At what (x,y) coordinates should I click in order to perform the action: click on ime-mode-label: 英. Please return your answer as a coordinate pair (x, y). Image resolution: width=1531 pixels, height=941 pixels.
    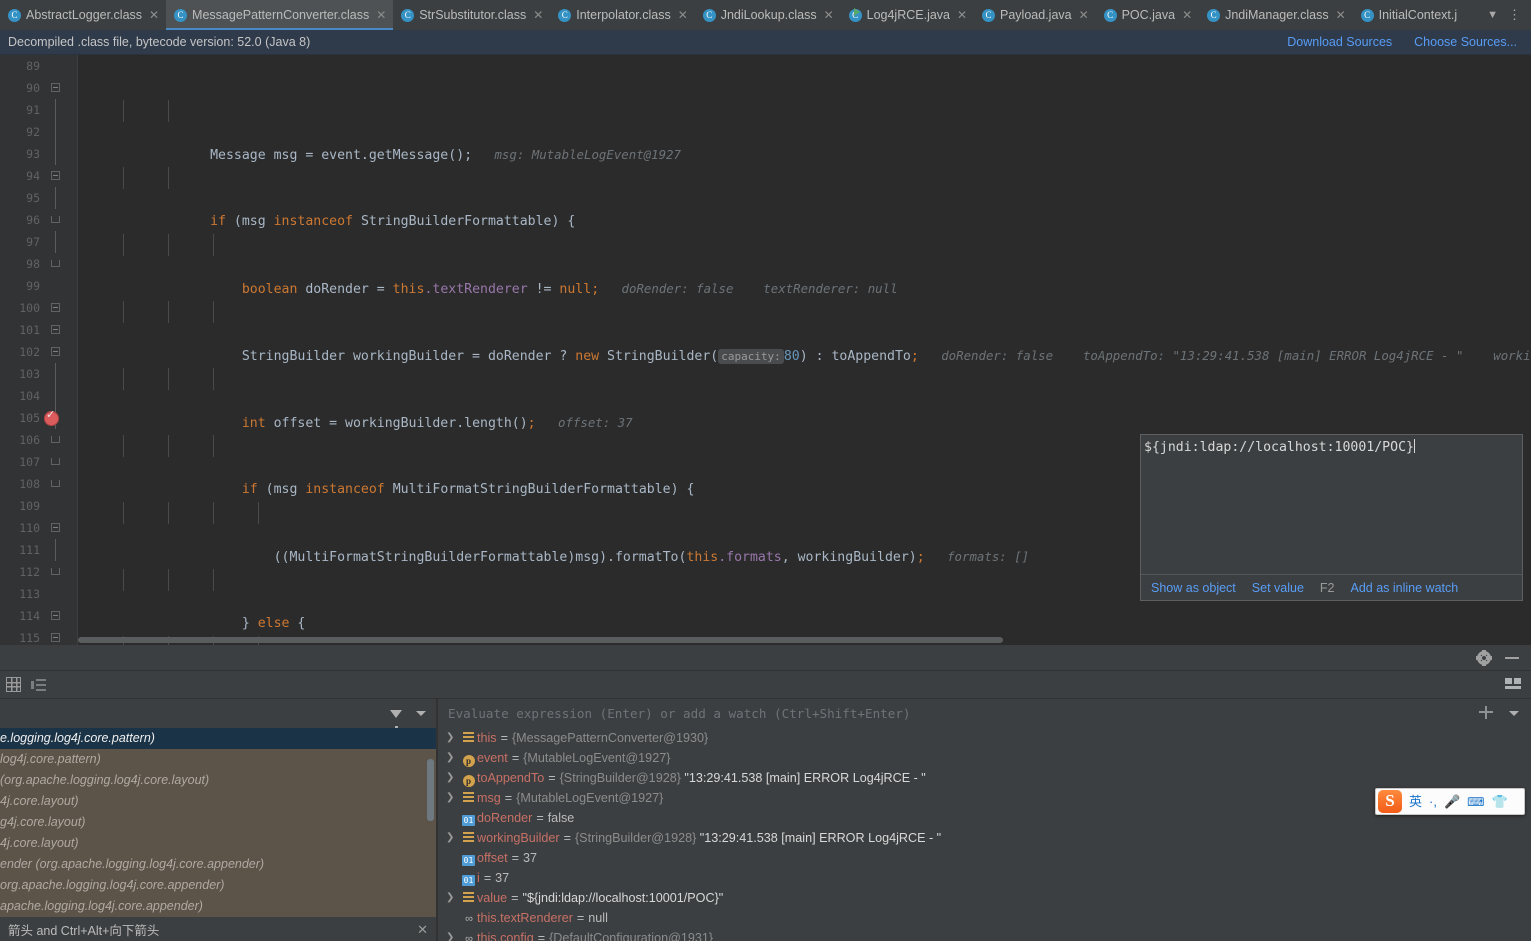
    Looking at the image, I should click on (1415, 801).